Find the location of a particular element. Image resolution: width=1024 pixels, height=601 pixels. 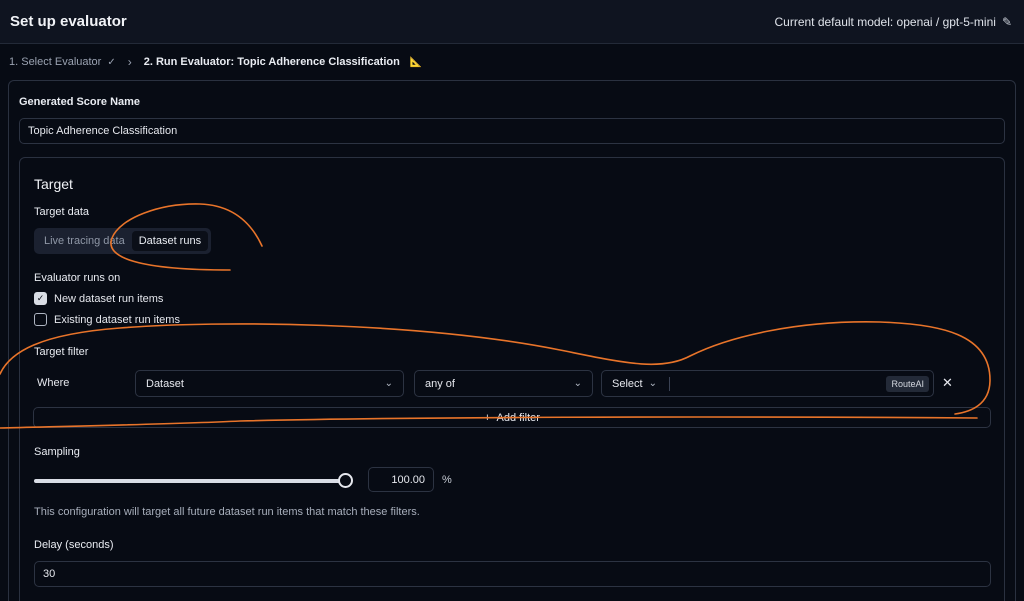

filter-column-select: Dataset ⌄ is located at coordinates (269, 383).